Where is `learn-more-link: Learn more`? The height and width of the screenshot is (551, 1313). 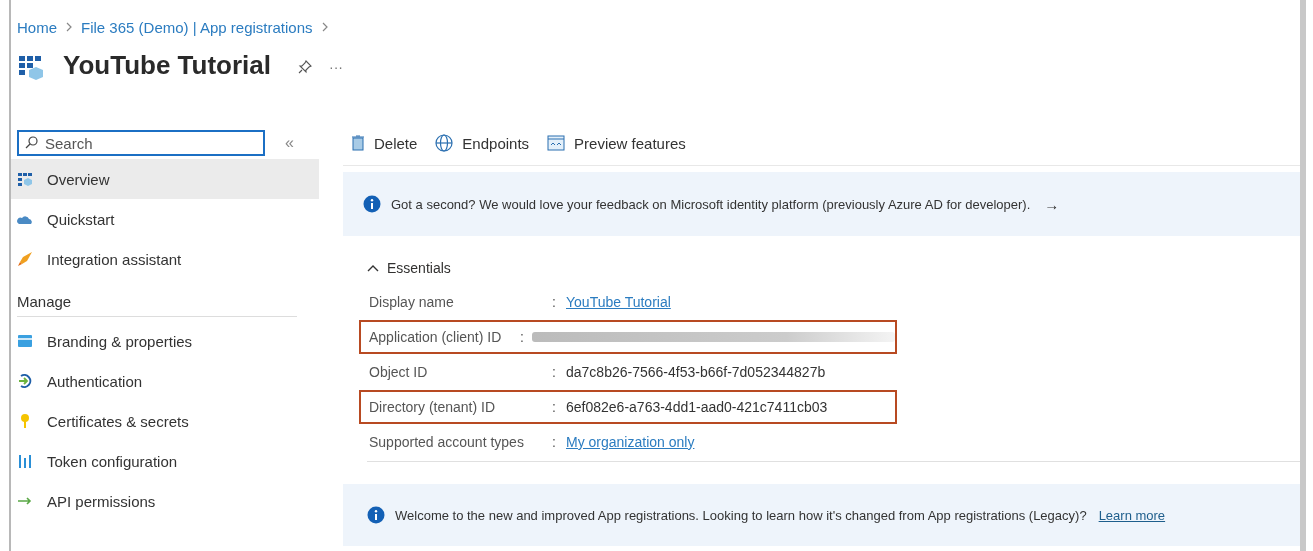 learn-more-link: Learn more is located at coordinates (1132, 515).